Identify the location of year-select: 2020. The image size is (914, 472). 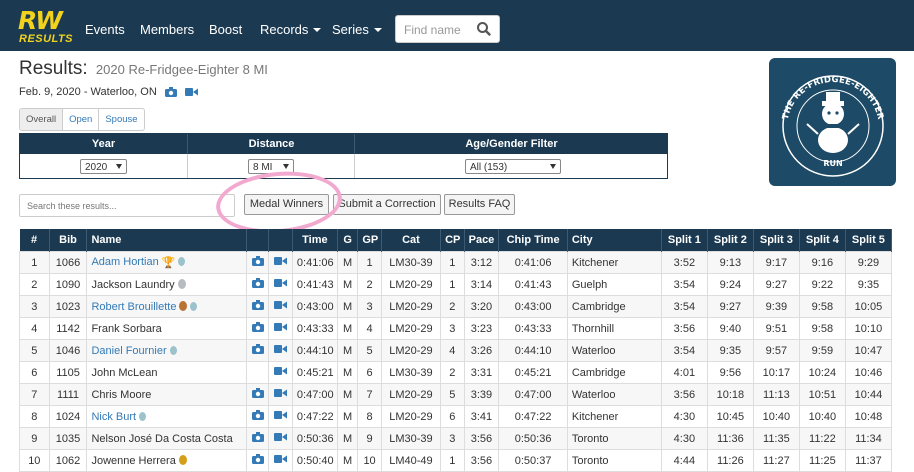
(103, 166).